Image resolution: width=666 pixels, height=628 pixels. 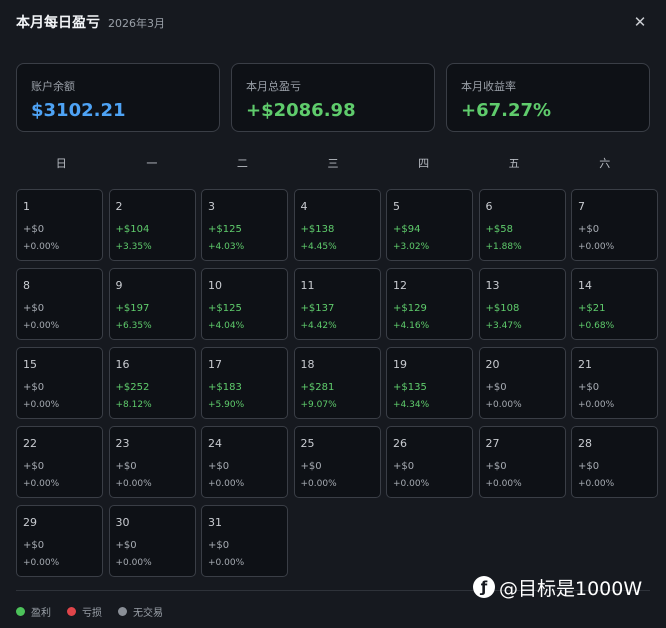 What do you see at coordinates (244, 383) in the screenshot?
I see `day-cell: 17 +$183 +5.90%` at bounding box center [244, 383].